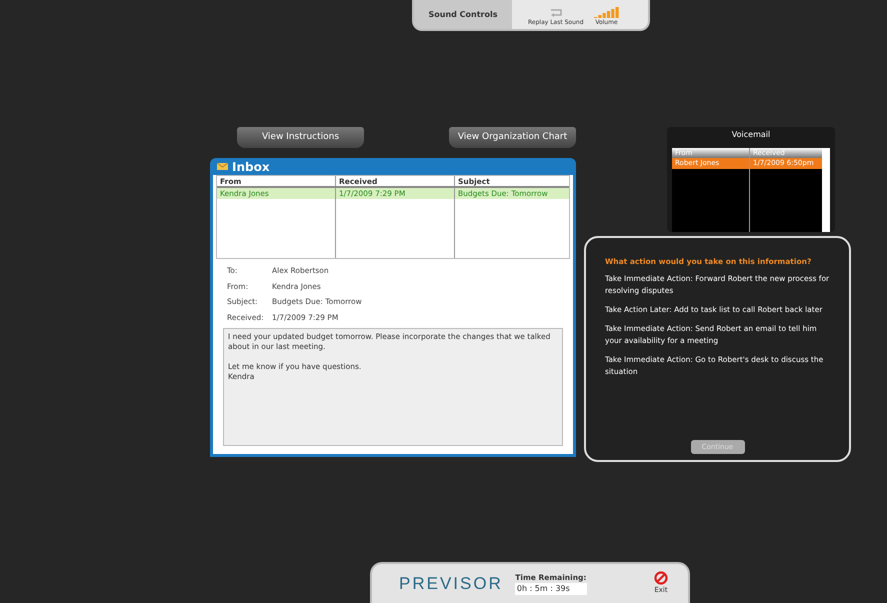  Describe the element at coordinates (550, 589) in the screenshot. I see `time-field: 0h : 5m : 39s` at that location.